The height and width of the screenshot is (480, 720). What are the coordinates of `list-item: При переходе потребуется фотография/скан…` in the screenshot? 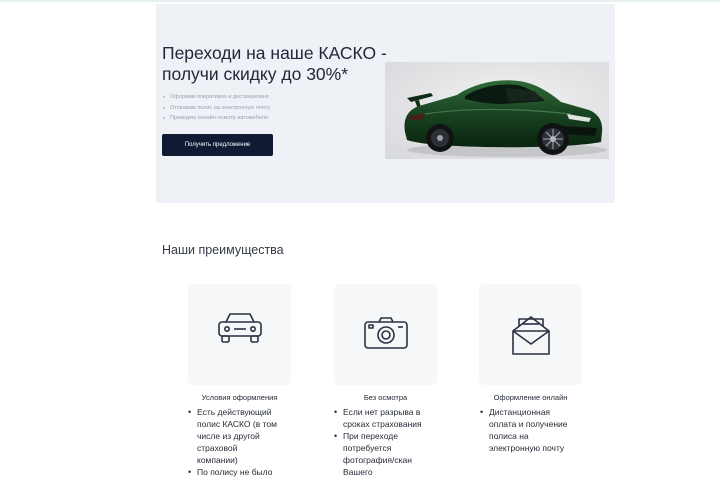 It's located at (380, 454).